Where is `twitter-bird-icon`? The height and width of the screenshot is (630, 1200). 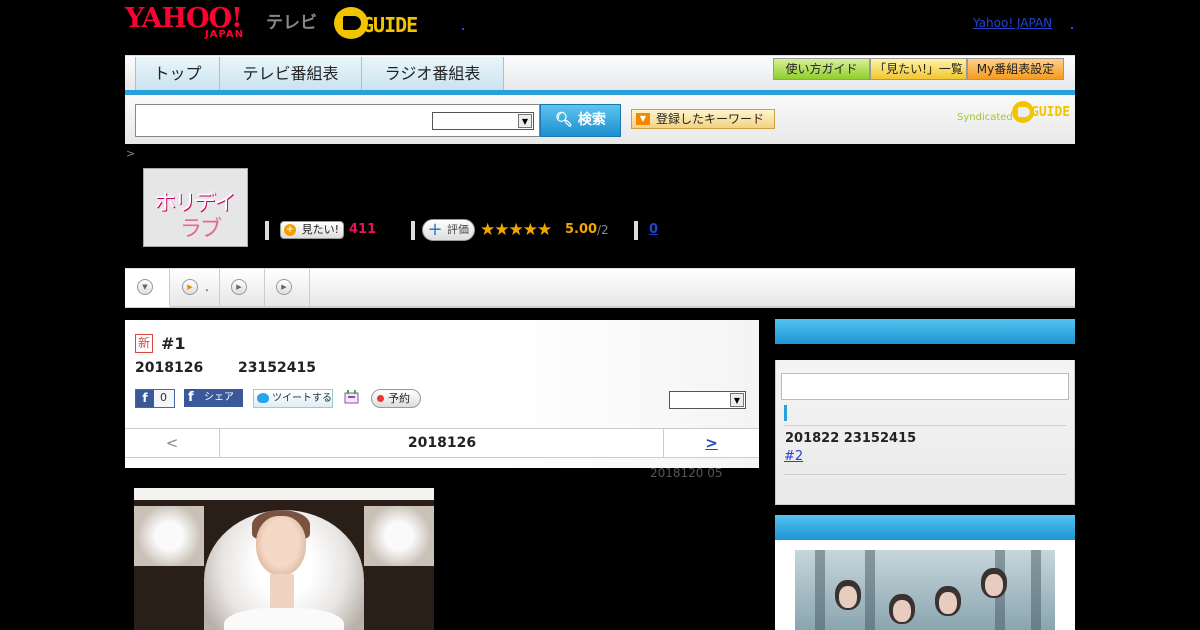 twitter-bird-icon is located at coordinates (263, 398).